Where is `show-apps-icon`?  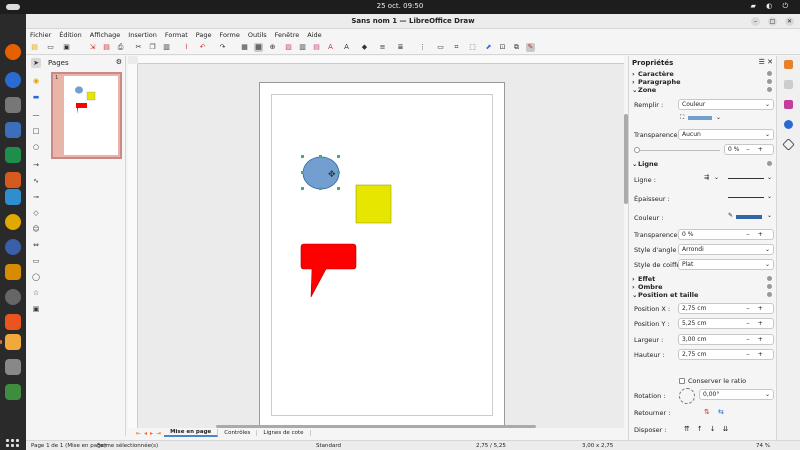
show-apps-icon is located at coordinates (13, 444).